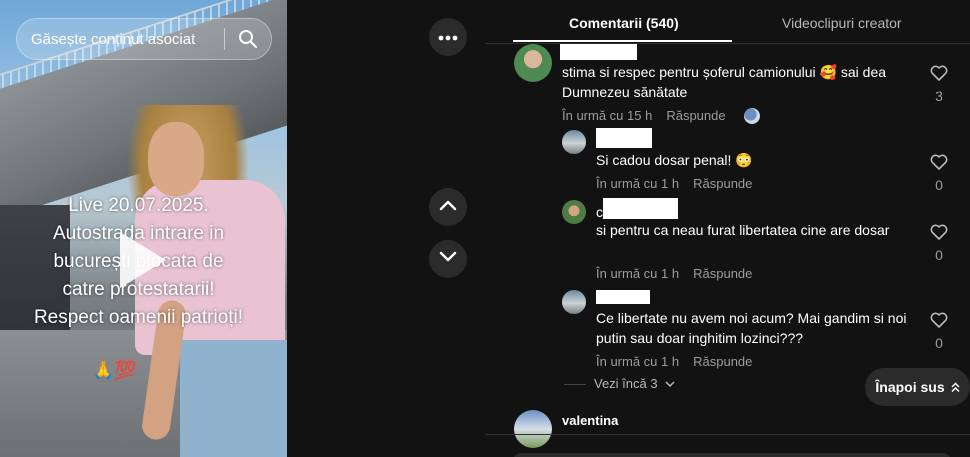  I want to click on double-chevron-up-icon, so click(955, 387).